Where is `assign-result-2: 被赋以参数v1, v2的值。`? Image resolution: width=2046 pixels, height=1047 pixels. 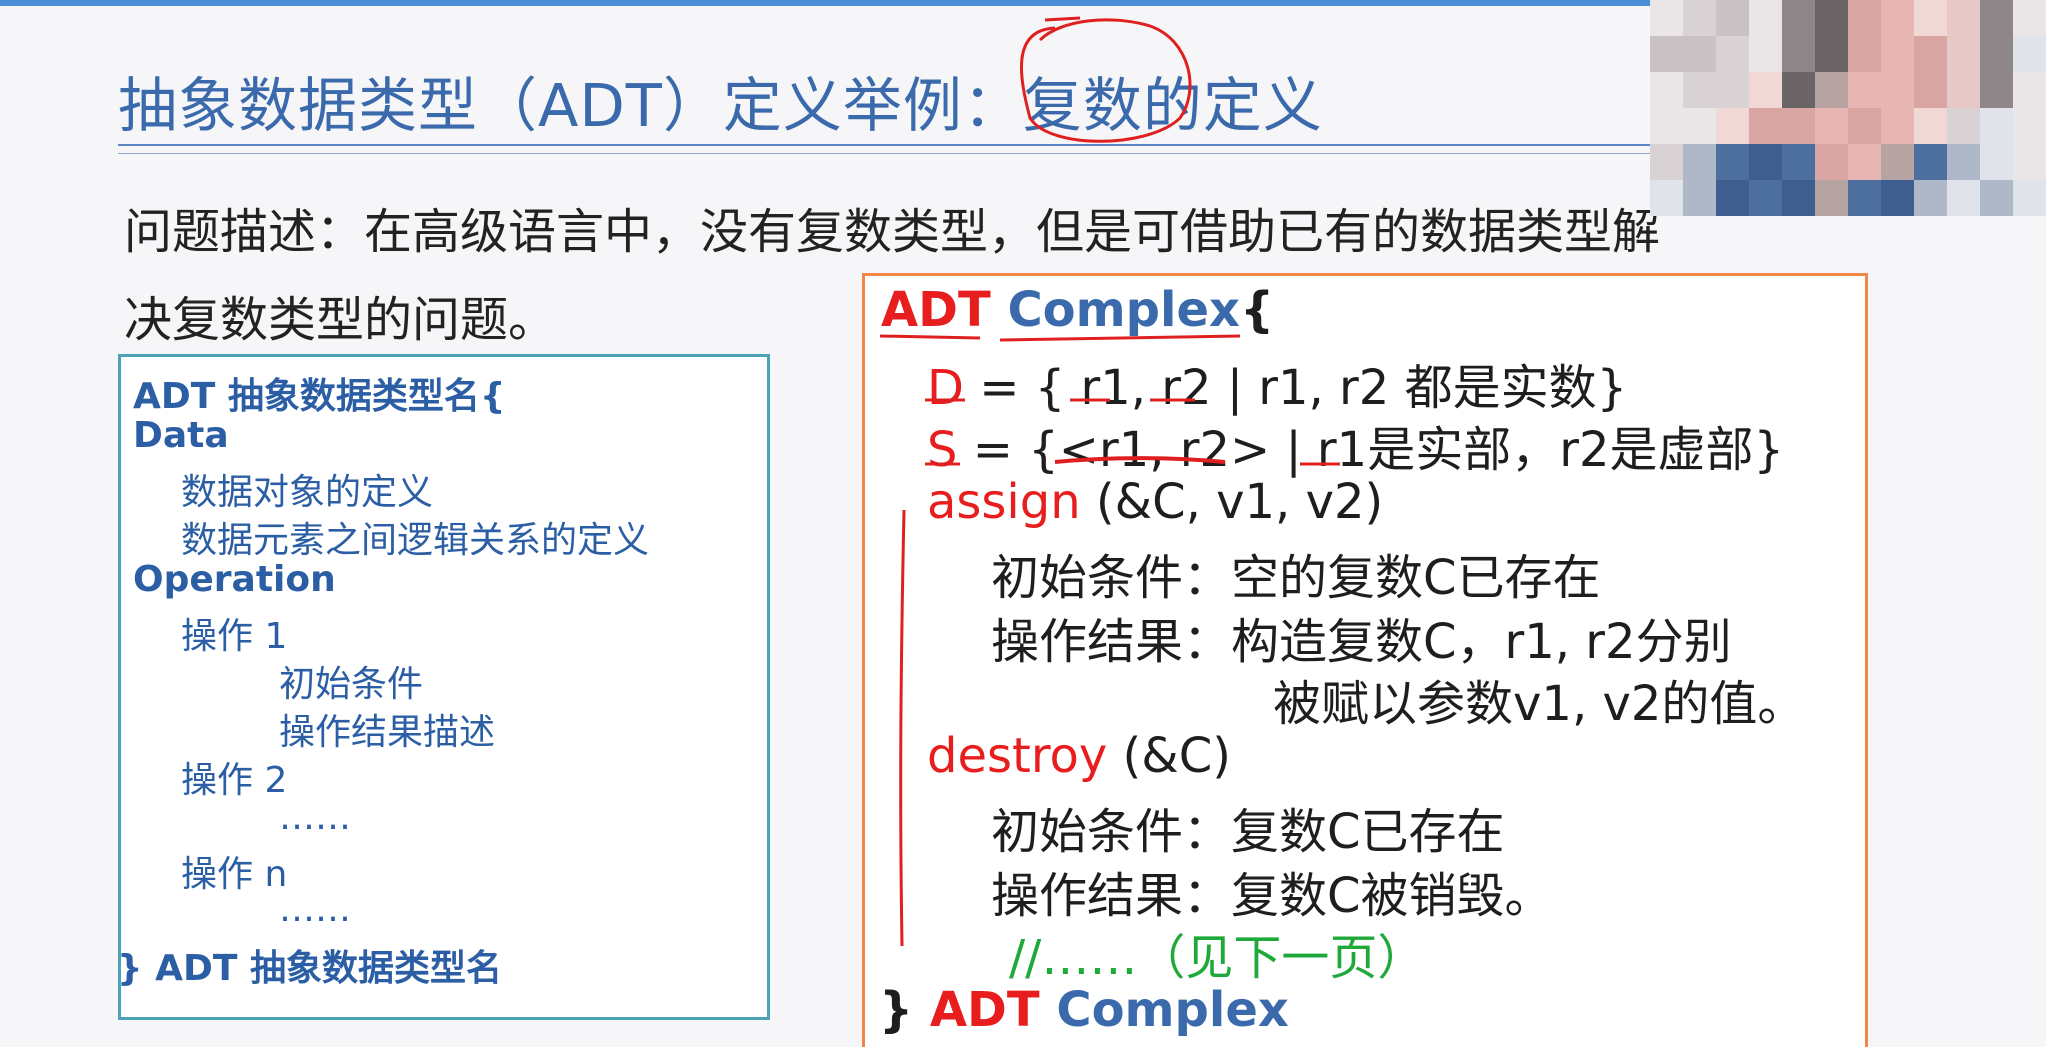 assign-result-2: 被赋以参数v1, v2的值。 is located at coordinates (1539, 704).